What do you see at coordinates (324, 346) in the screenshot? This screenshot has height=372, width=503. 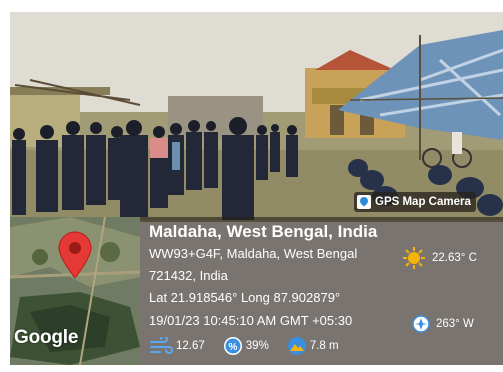 I see `altitude-value: 7.8 m` at bounding box center [324, 346].